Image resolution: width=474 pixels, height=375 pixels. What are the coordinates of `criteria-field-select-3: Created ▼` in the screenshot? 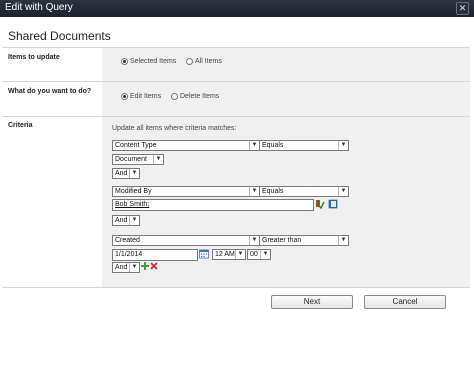 It's located at (186, 240).